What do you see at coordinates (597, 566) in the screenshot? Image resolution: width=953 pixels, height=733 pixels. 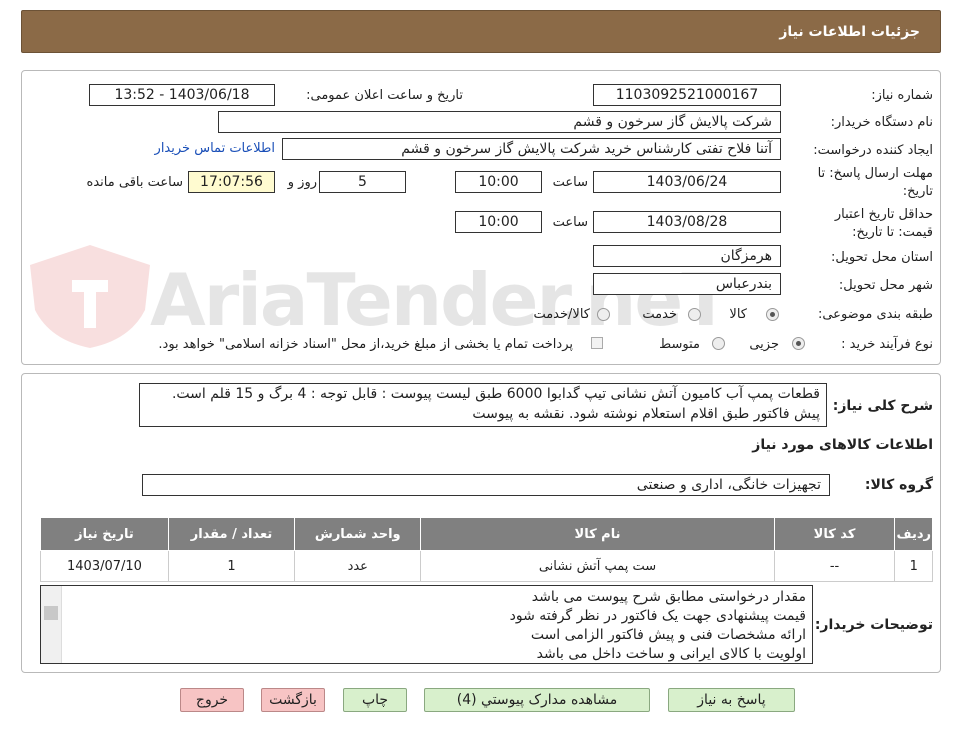 I see `cell-name: ست پمپ آتش نشانی` at bounding box center [597, 566].